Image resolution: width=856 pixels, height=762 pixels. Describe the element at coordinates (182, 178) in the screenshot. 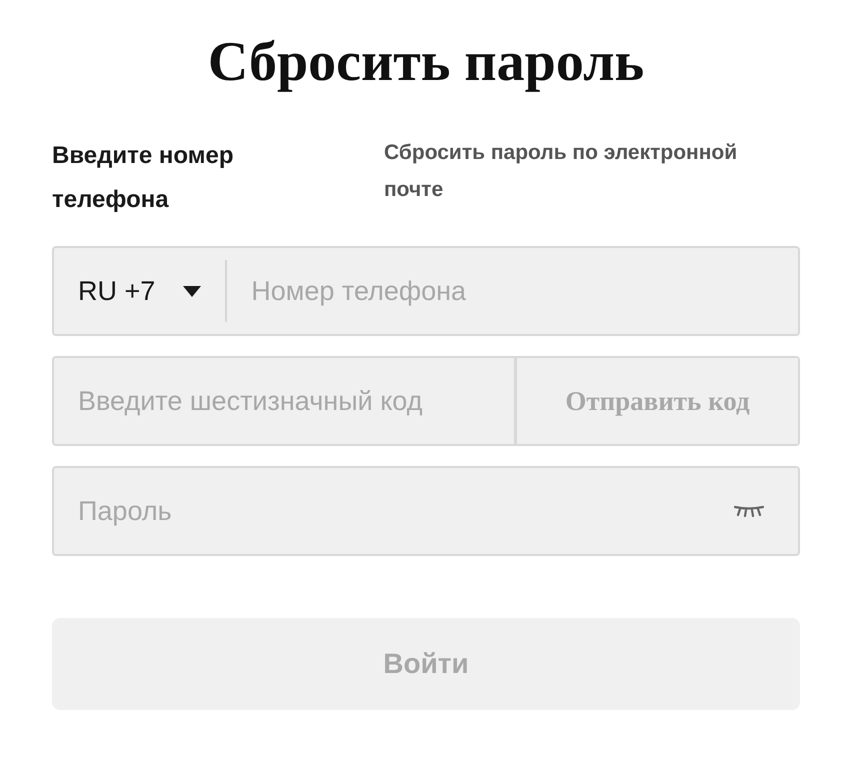

I see `tab: Введите номер телефона` at that location.